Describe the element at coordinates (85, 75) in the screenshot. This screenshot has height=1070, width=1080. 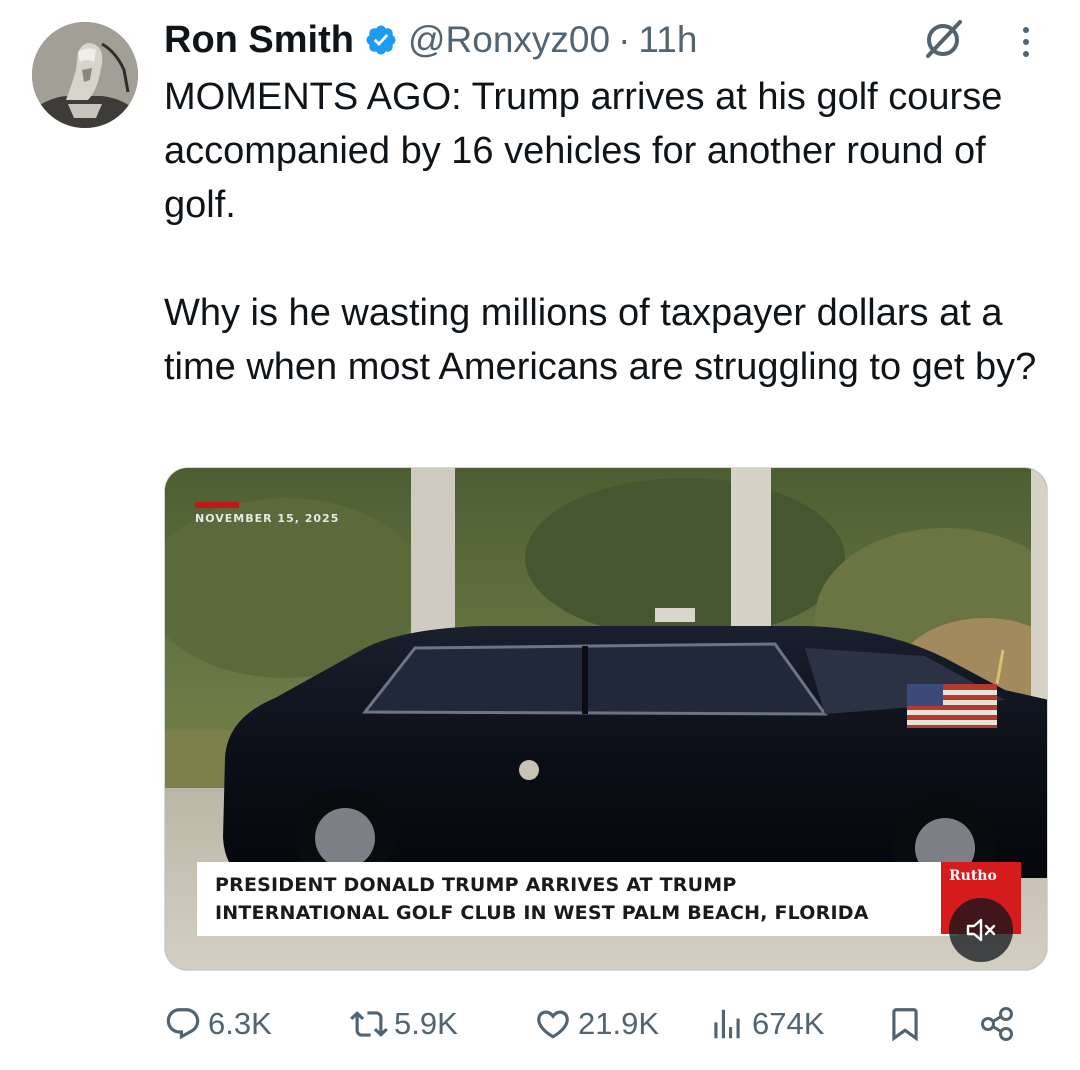
I see `avatar` at that location.